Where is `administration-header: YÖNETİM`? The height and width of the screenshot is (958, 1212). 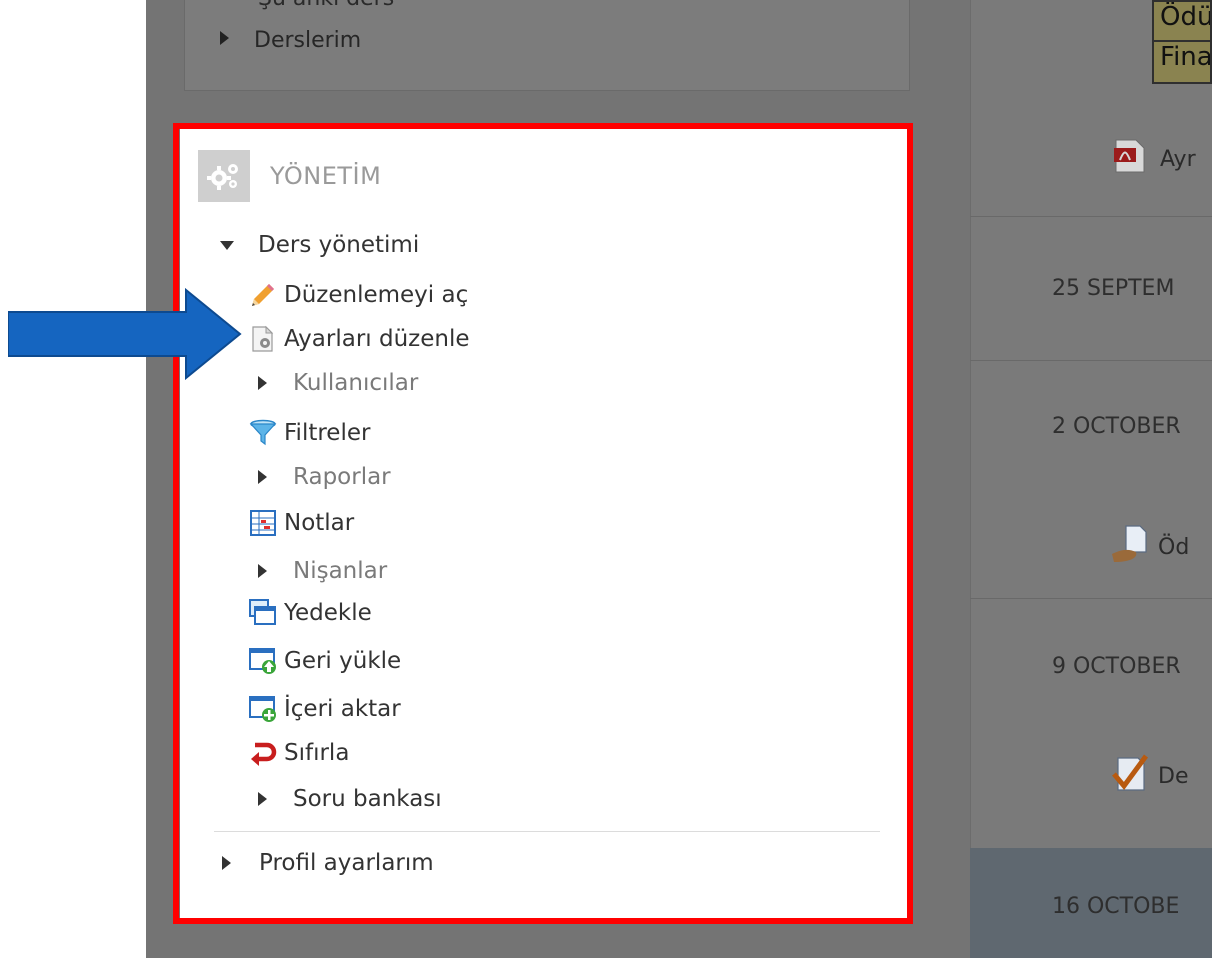 administration-header: YÖNETİM is located at coordinates (289, 176).